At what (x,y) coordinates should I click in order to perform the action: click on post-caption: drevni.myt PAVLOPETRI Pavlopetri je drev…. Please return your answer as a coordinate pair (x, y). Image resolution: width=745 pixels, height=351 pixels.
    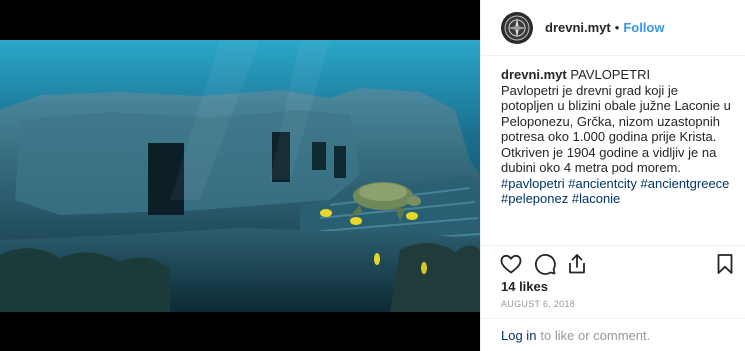
    Looking at the image, I should click on (617, 137).